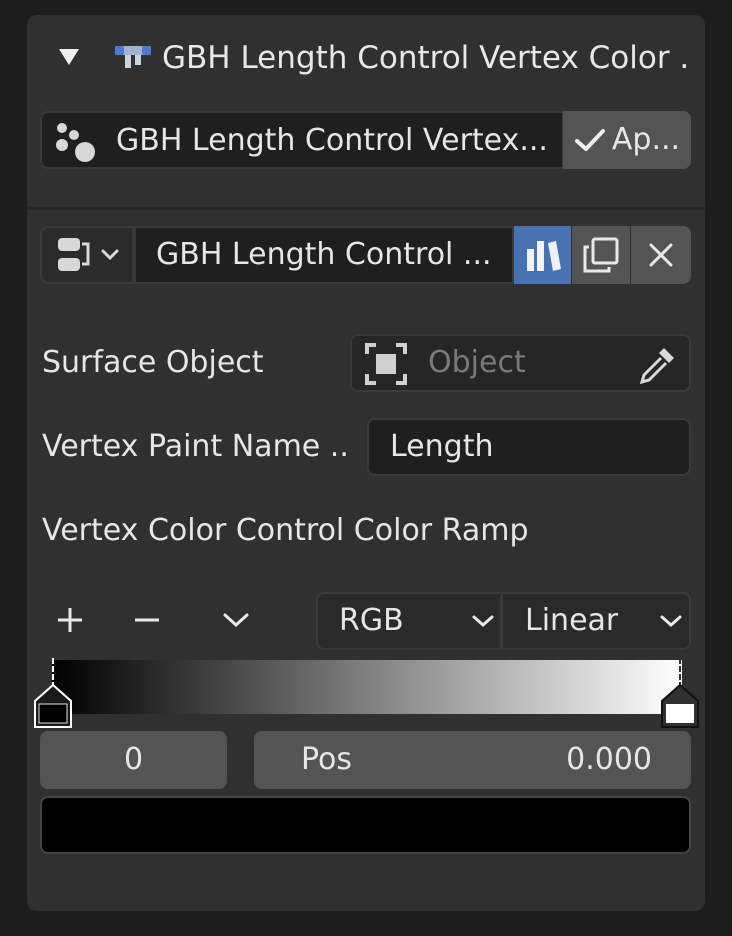 The height and width of the screenshot is (936, 732). I want to click on fake-user-button, so click(542, 255).